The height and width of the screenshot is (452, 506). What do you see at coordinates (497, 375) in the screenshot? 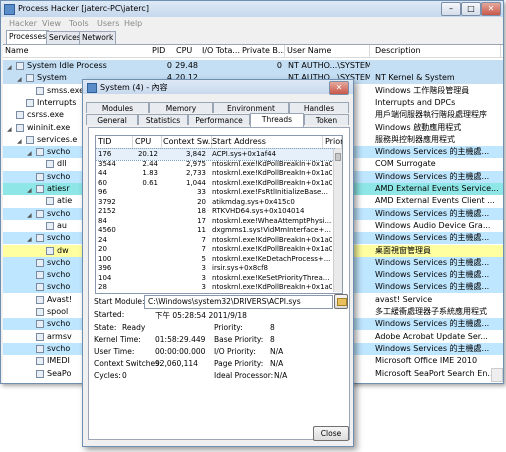
I see `resize-grip` at bounding box center [497, 375].